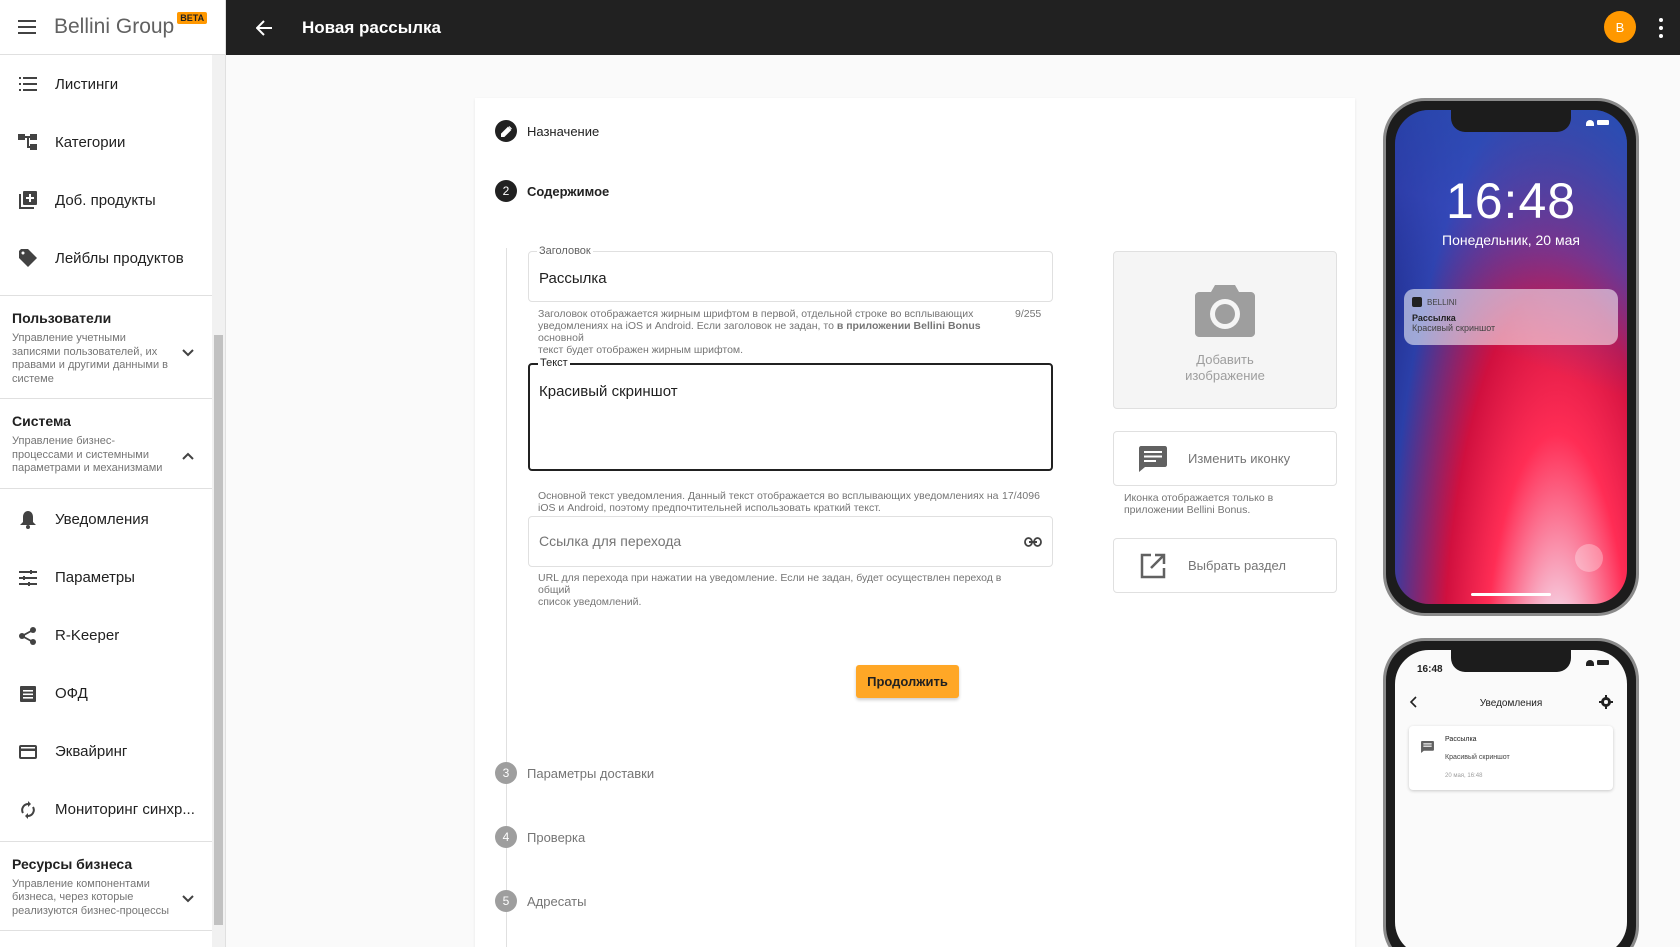 The image size is (1680, 947). Describe the element at coordinates (264, 28) in the screenshot. I see `back-arrow-icon` at that location.